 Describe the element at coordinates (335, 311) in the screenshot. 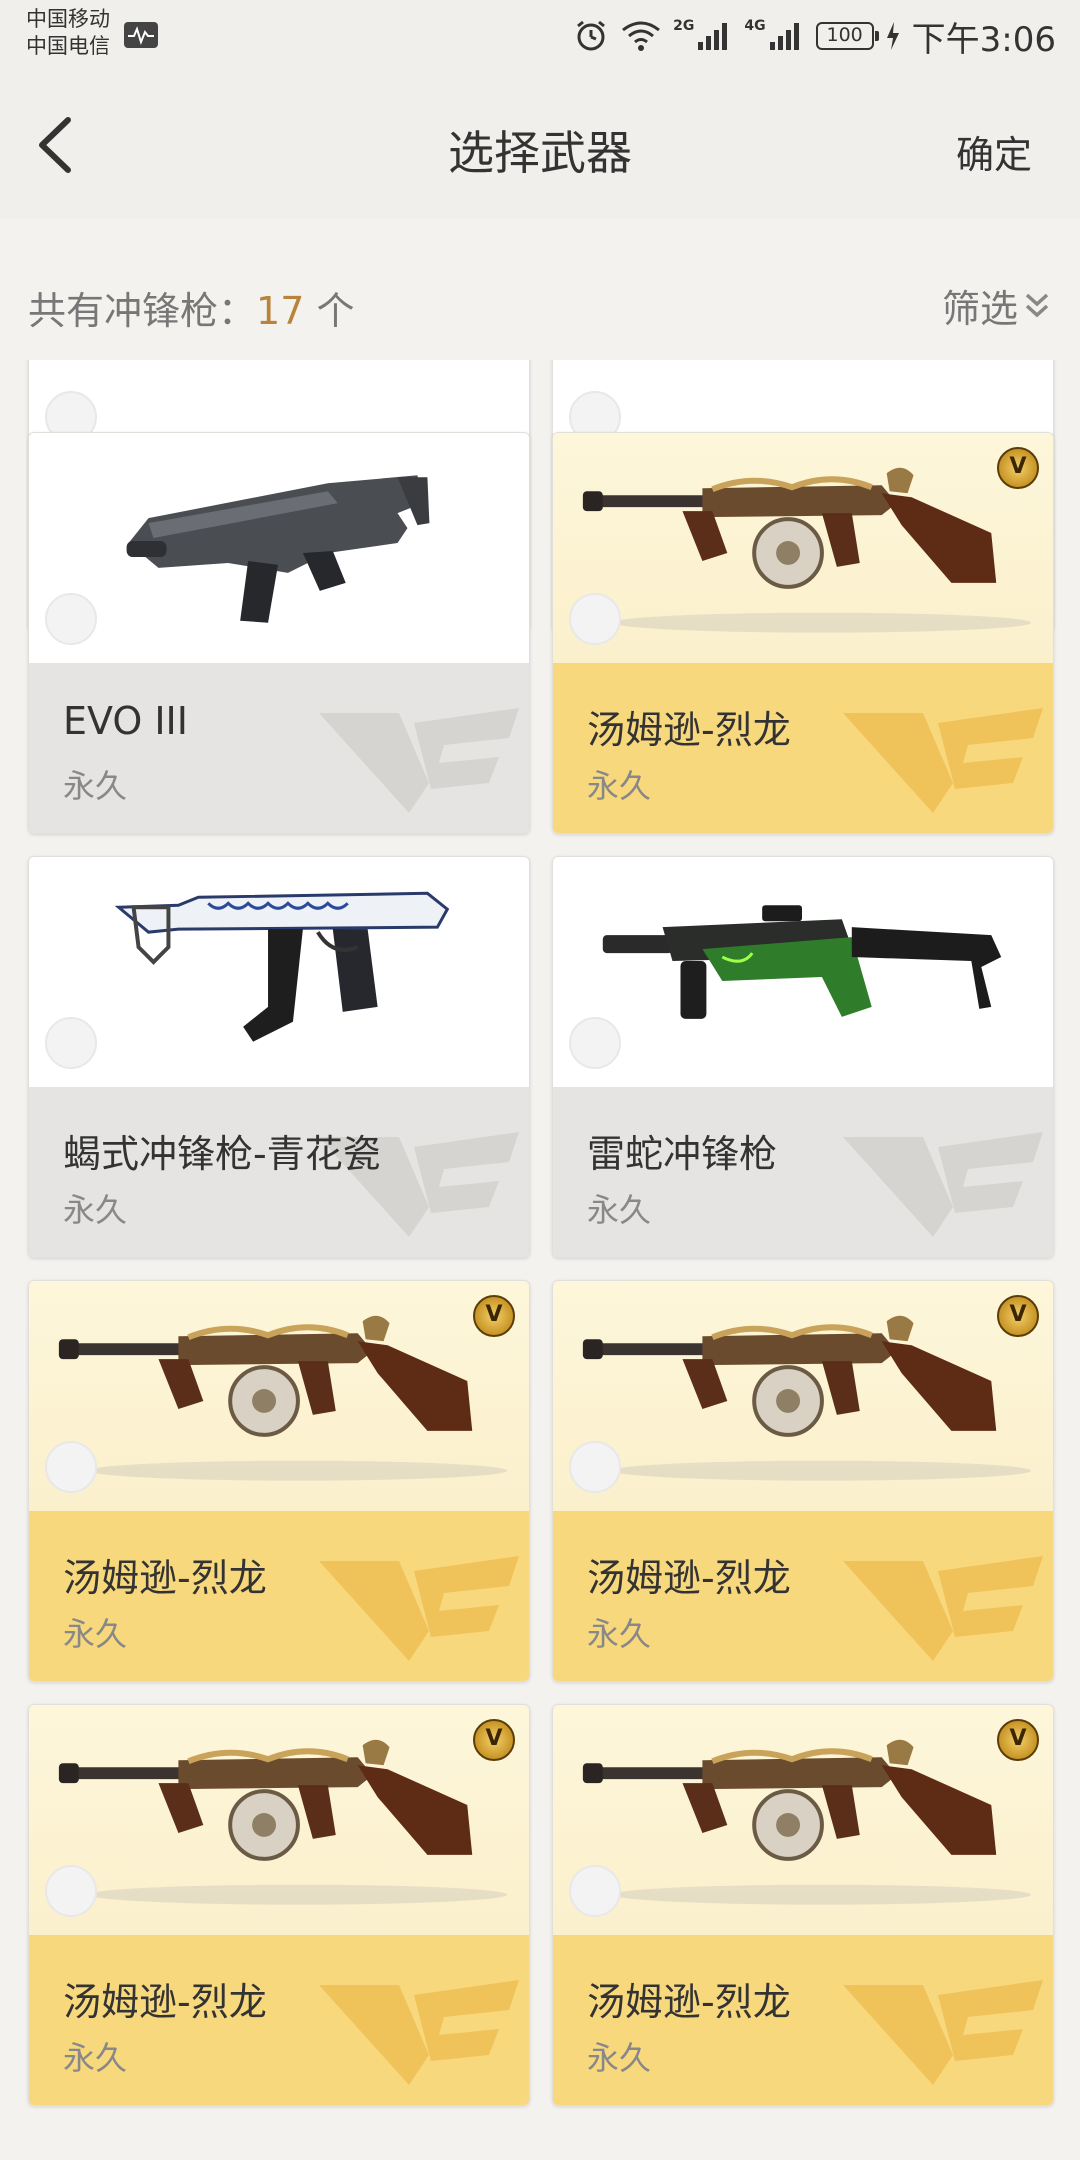

I see `count-unit: 个` at that location.